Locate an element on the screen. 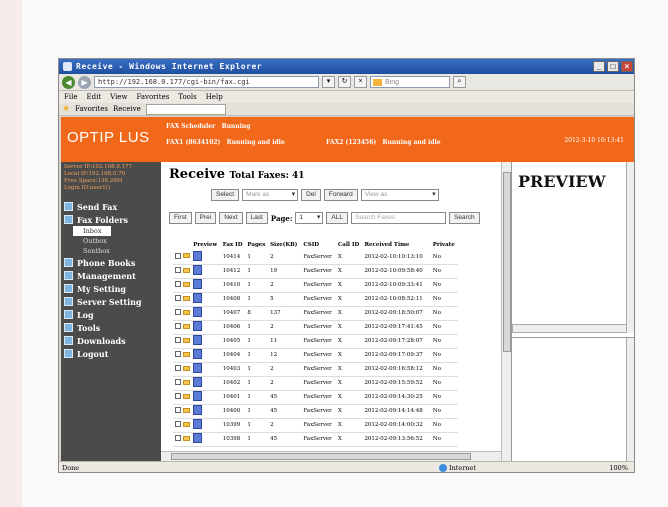  menu-help: Help is located at coordinates (214, 97).